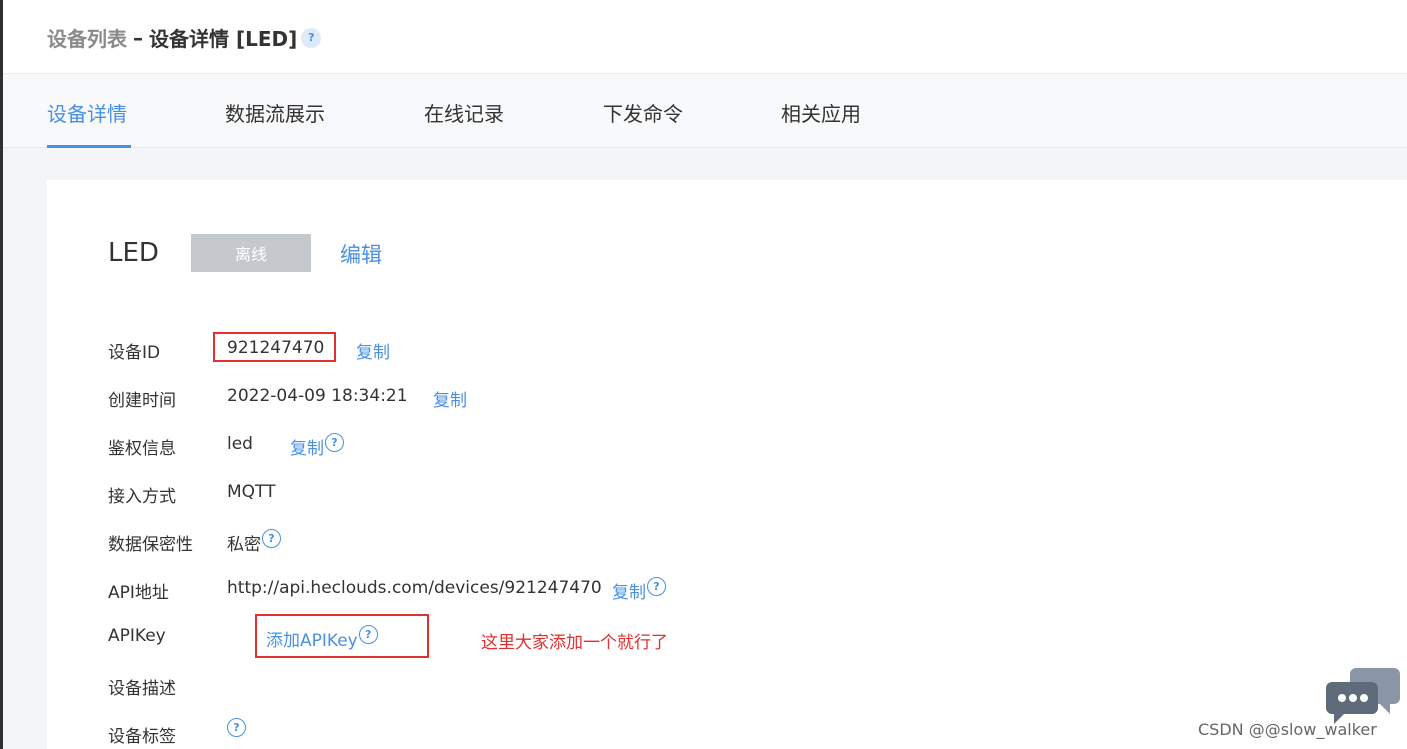  Describe the element at coordinates (240, 444) in the screenshot. I see `auth-info-value: led` at that location.